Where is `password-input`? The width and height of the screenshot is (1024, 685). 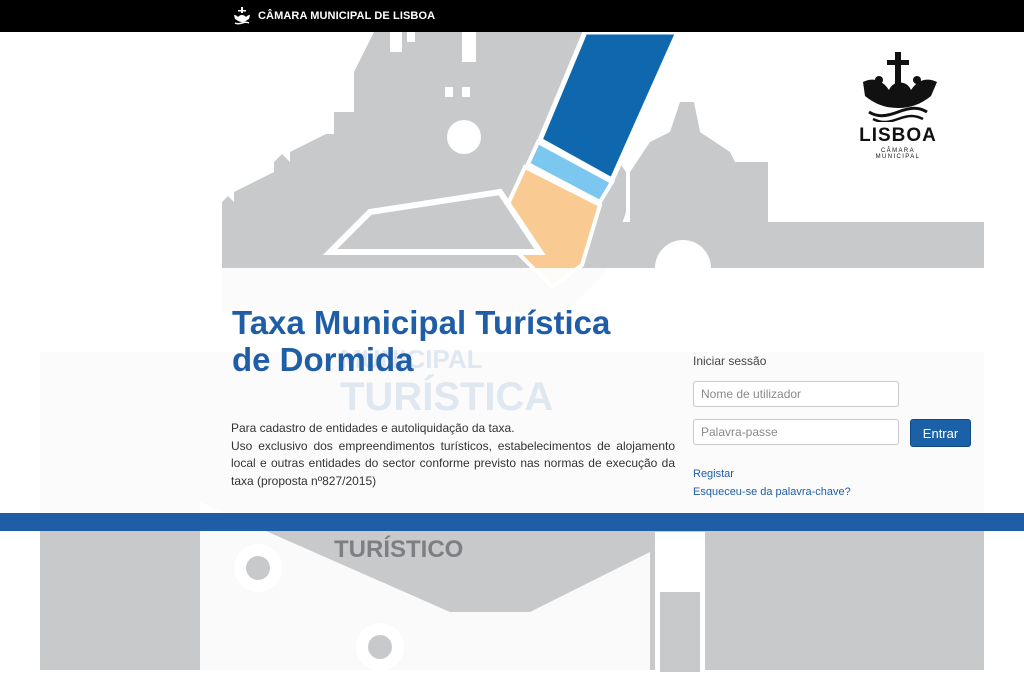
password-input is located at coordinates (796, 432).